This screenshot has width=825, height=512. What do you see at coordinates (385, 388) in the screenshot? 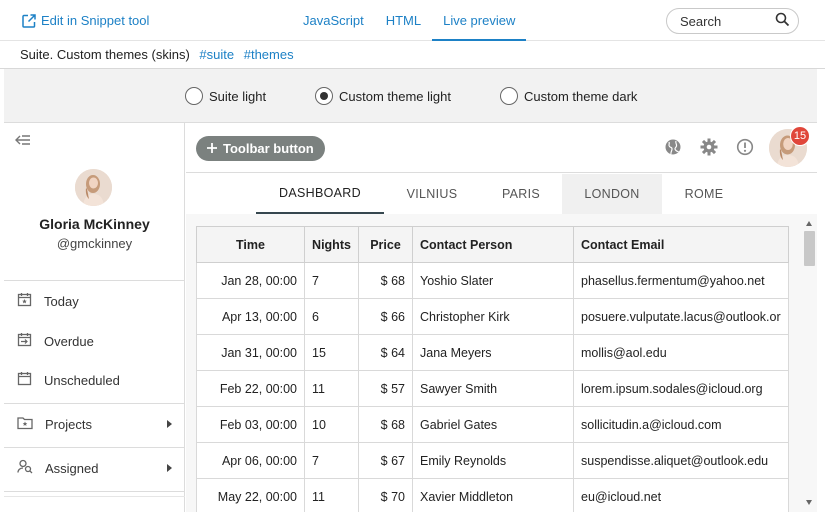
I see `cell-price: $ 57` at bounding box center [385, 388].